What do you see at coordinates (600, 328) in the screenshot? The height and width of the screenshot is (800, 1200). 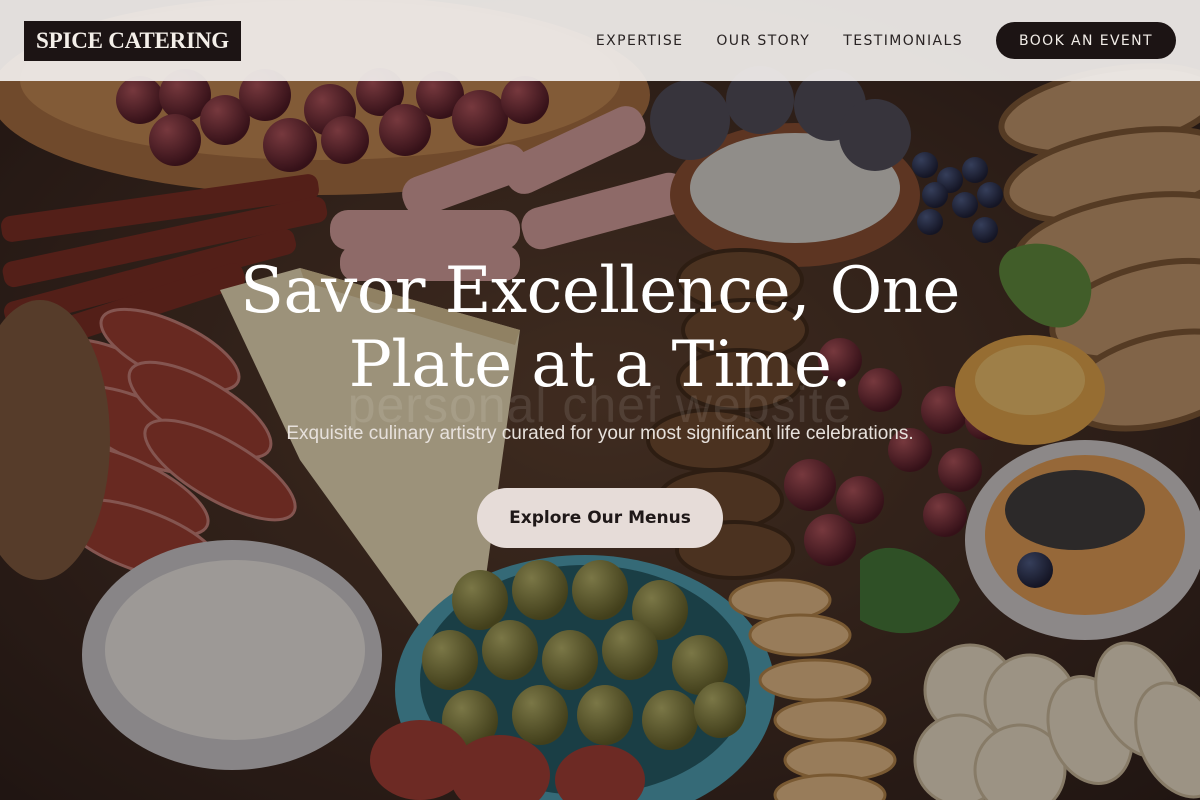 I see `hero-headline: Savor Excellence, One Plate at a Time.` at bounding box center [600, 328].